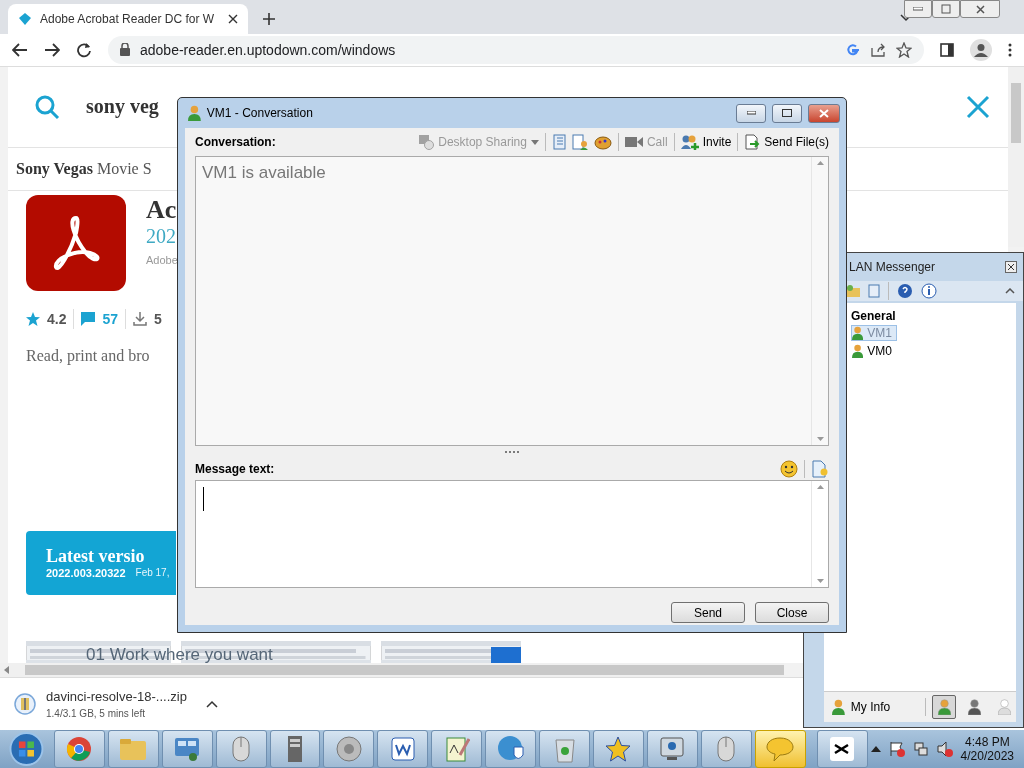  What do you see at coordinates (510, 749) in the screenshot?
I see `shield-icon` at bounding box center [510, 749].